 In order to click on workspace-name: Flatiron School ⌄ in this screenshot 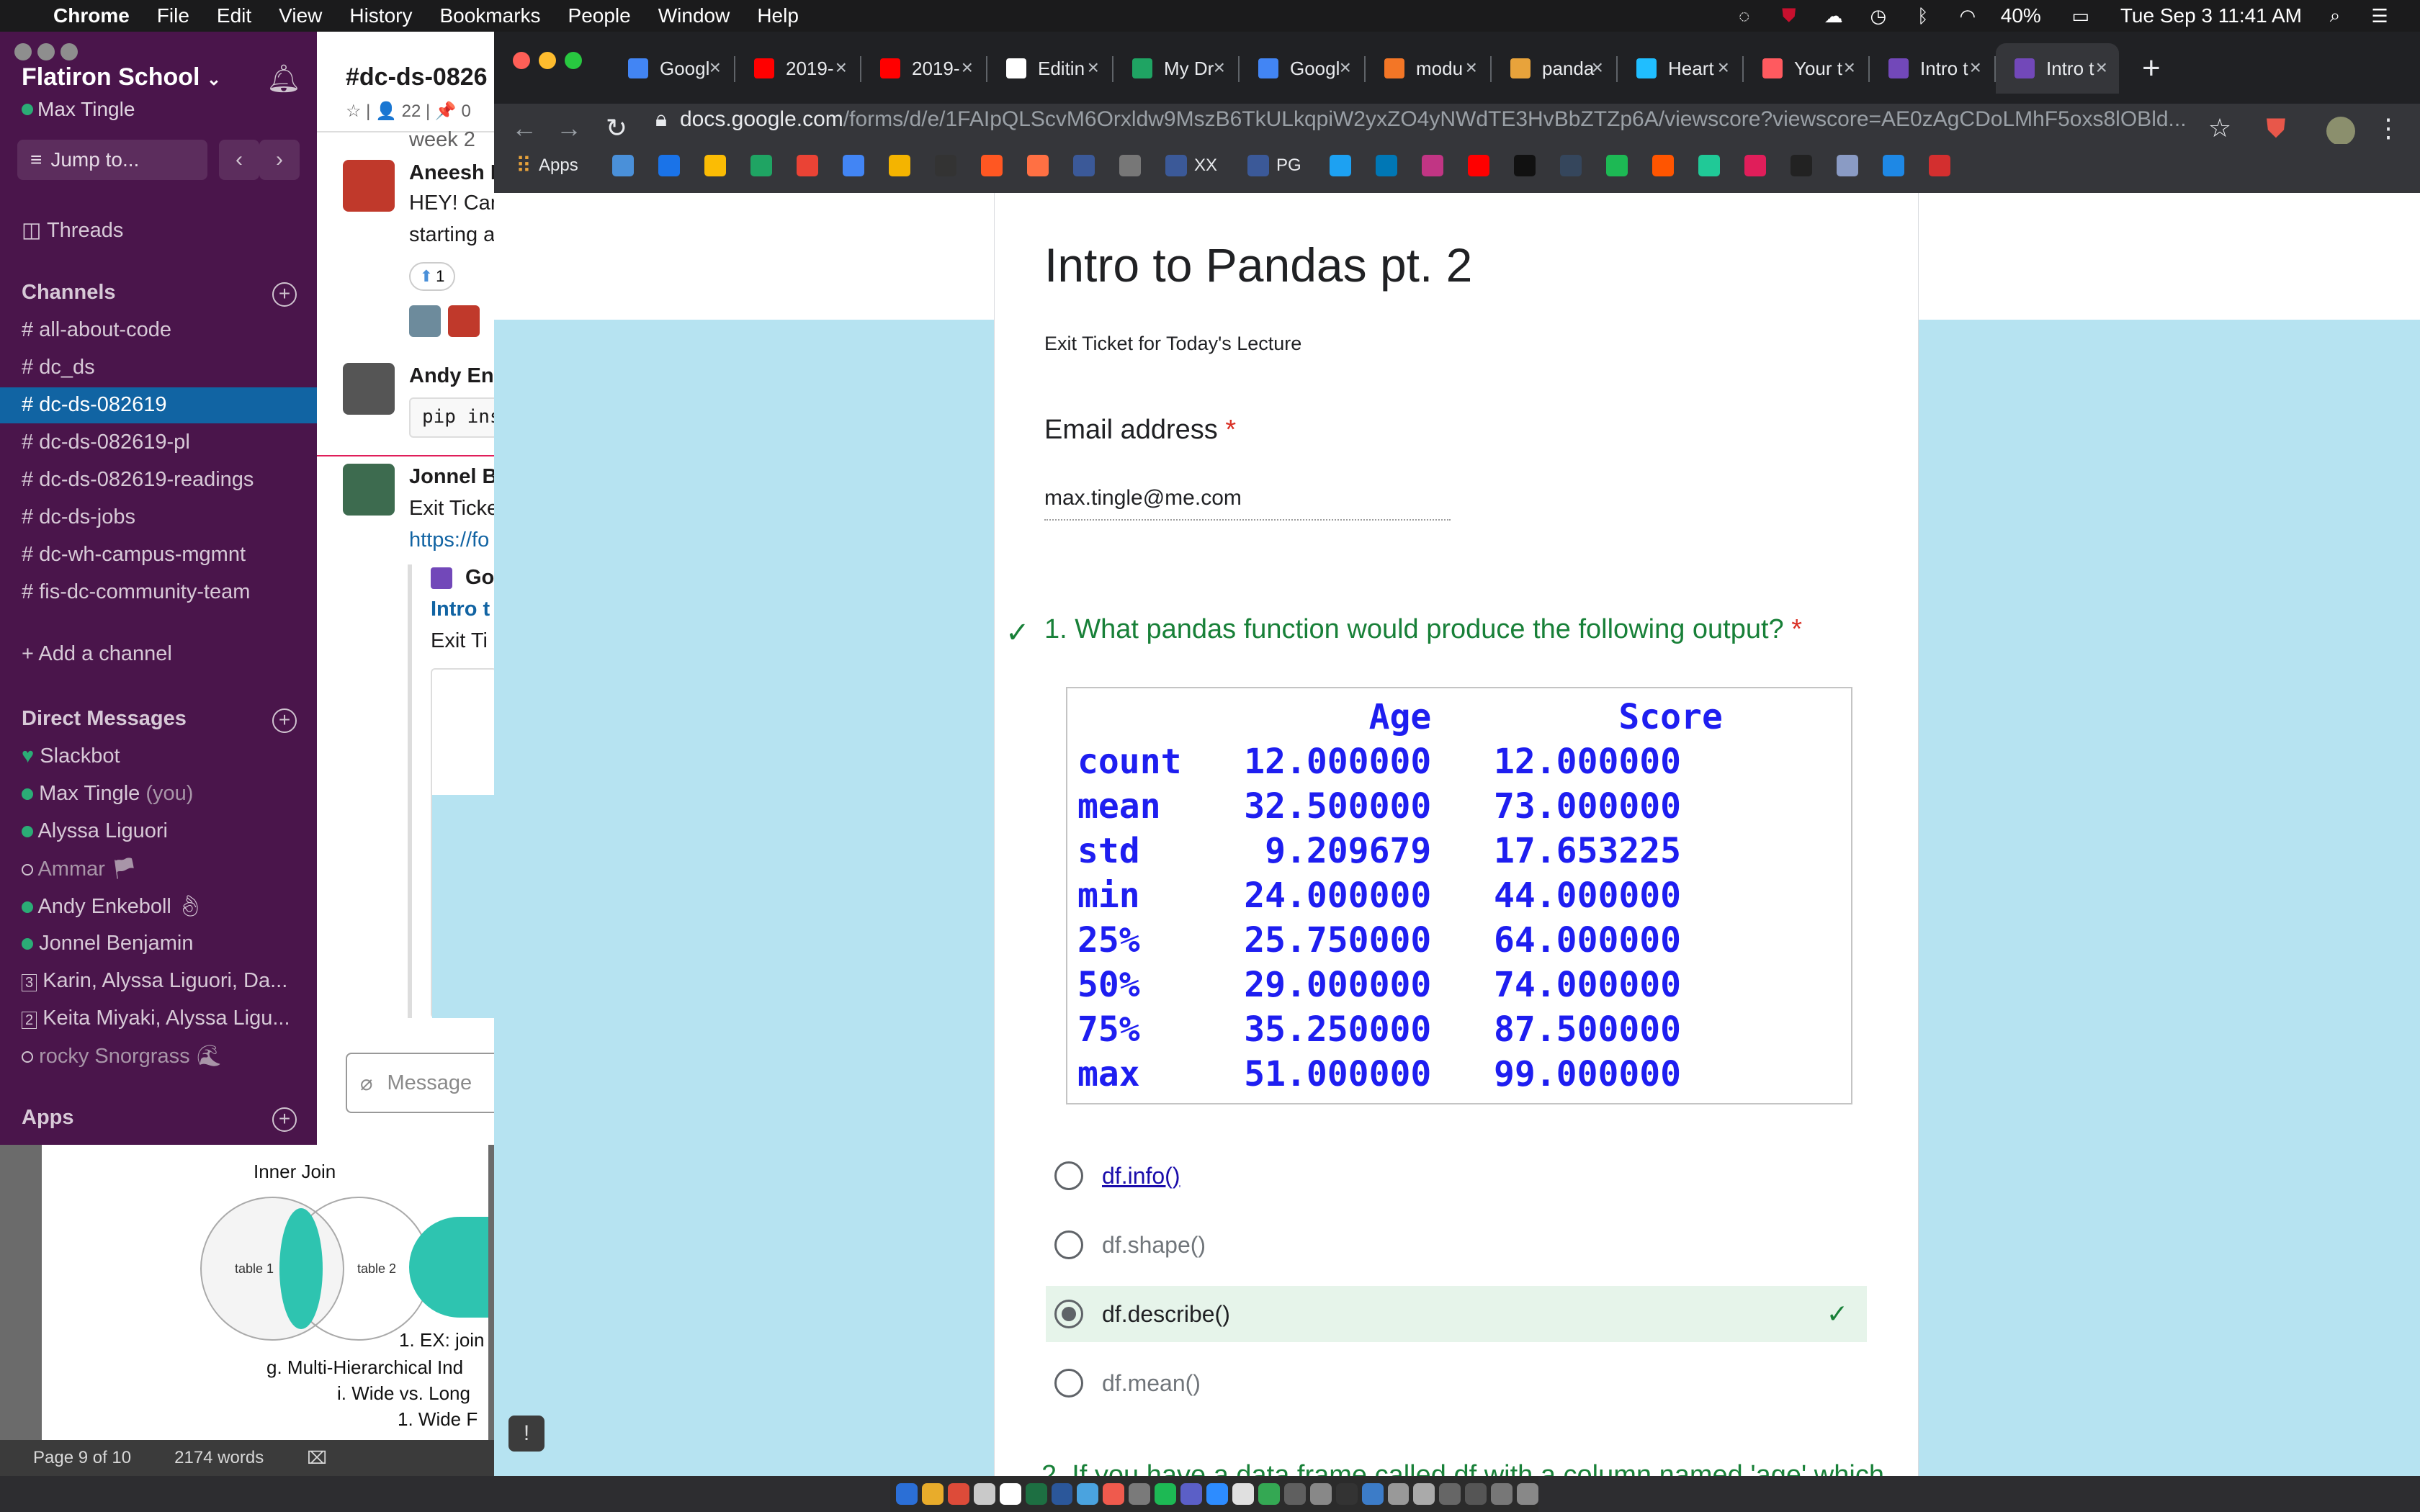, I will do `click(122, 77)`.